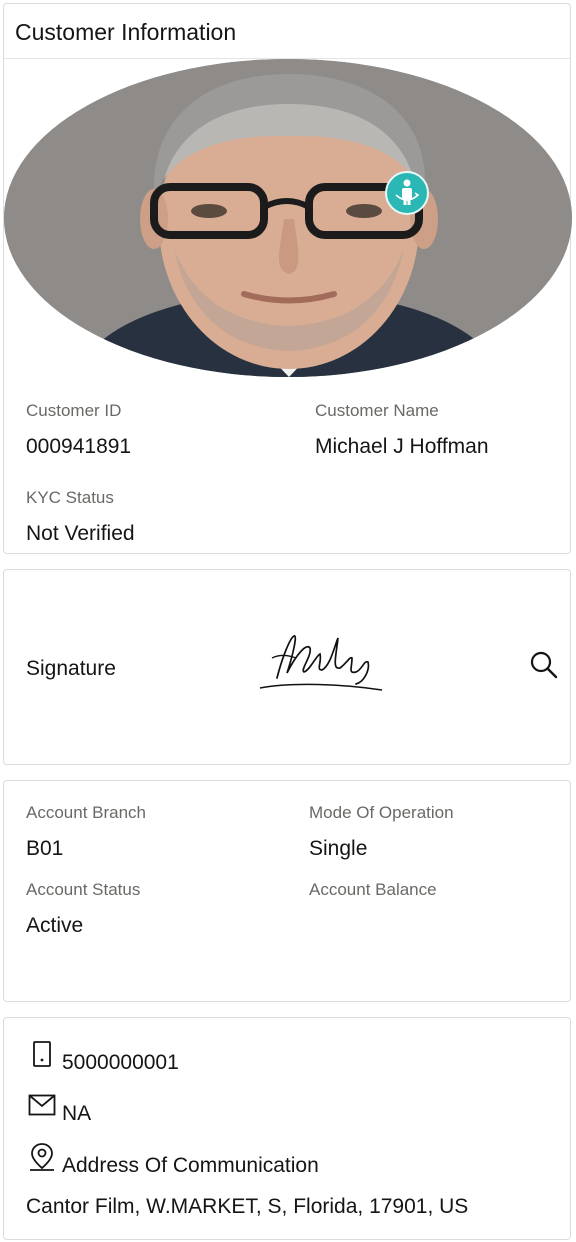 Image resolution: width=576 pixels, height=1242 pixels. I want to click on email-value: NA, so click(77, 1113).